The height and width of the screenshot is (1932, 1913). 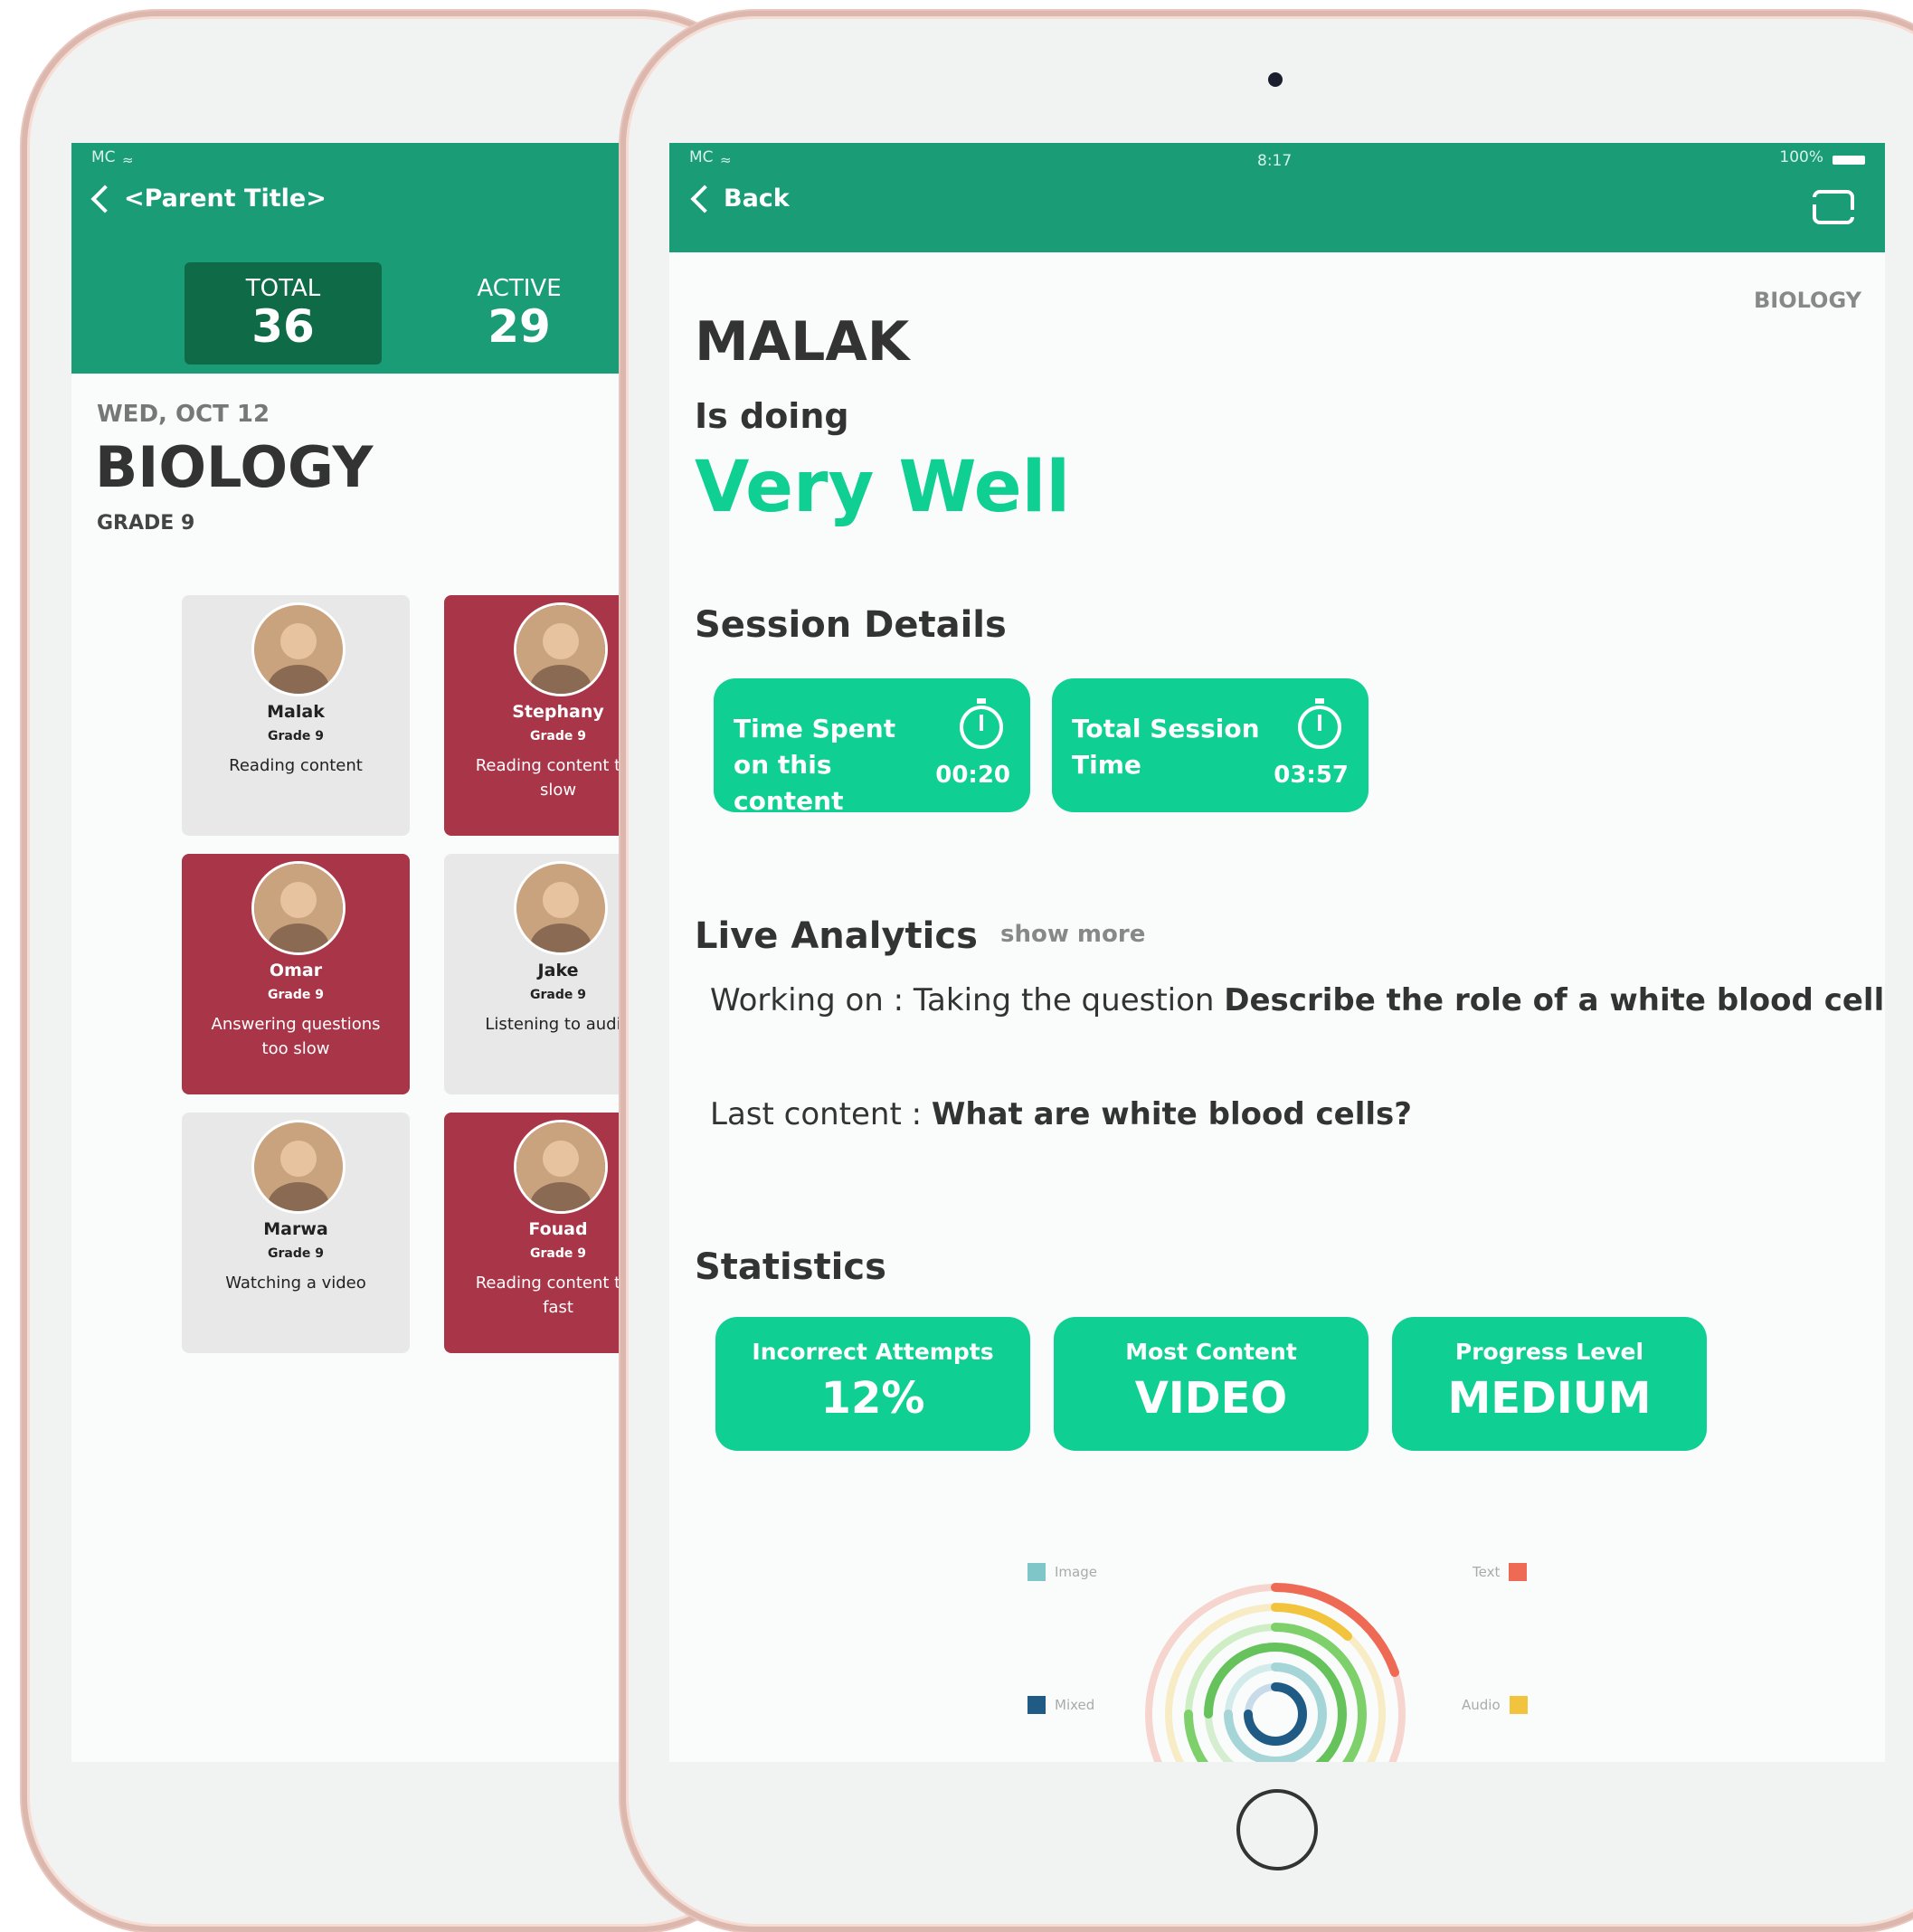 I want to click on last-content-prefix: Last content :, so click(x=821, y=1114).